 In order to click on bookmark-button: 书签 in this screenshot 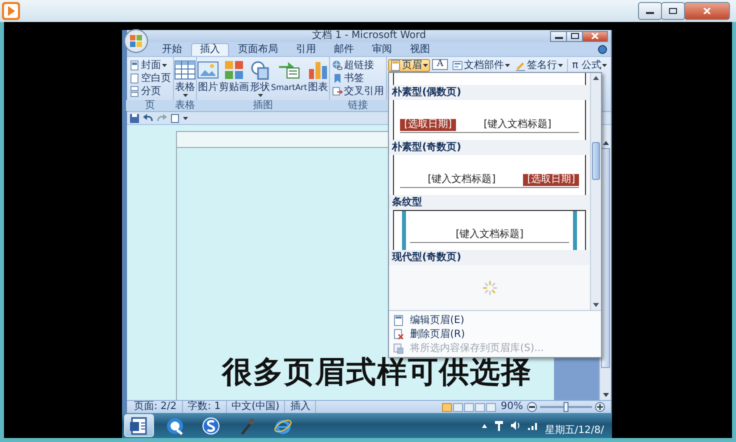, I will do `click(358, 78)`.